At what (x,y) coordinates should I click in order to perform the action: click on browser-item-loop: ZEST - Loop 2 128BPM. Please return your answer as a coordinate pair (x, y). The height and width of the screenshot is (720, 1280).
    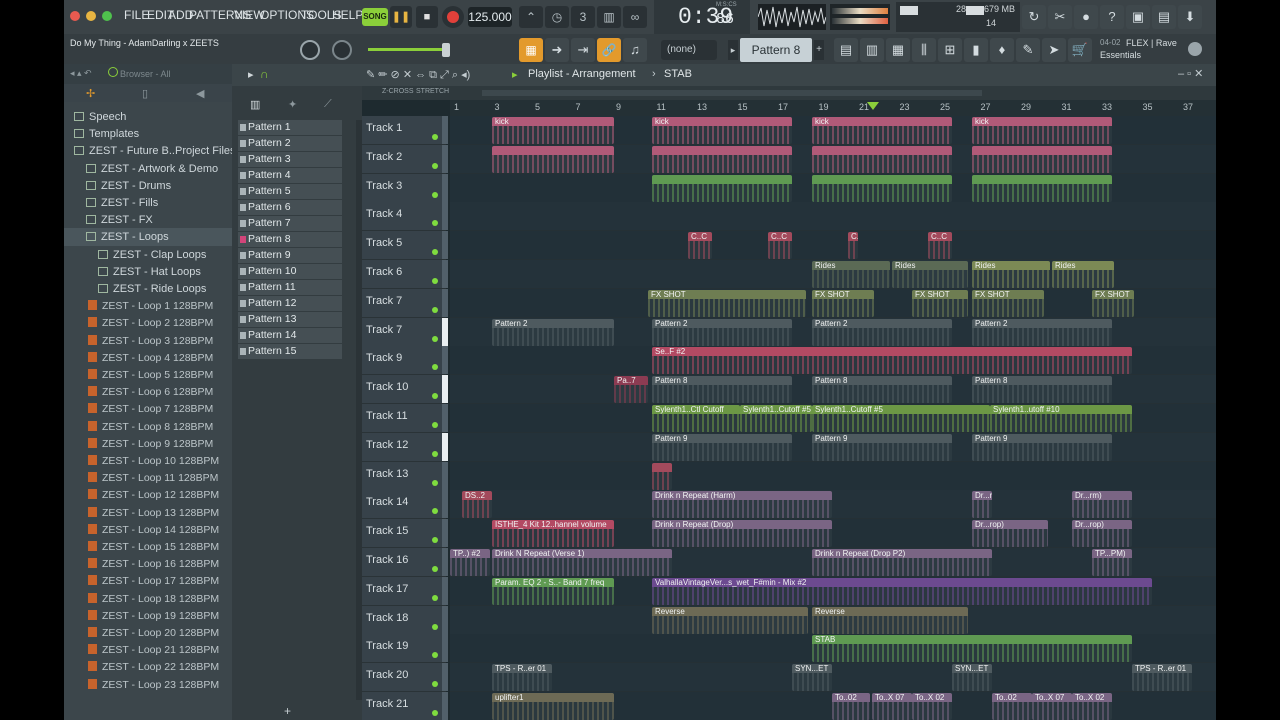
    Looking at the image, I should click on (148, 323).